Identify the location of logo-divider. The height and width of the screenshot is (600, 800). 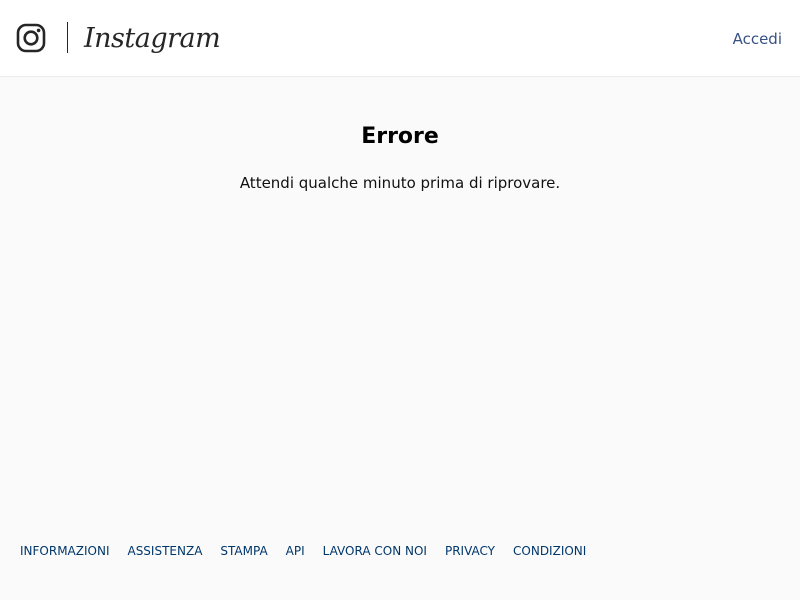
(67, 37).